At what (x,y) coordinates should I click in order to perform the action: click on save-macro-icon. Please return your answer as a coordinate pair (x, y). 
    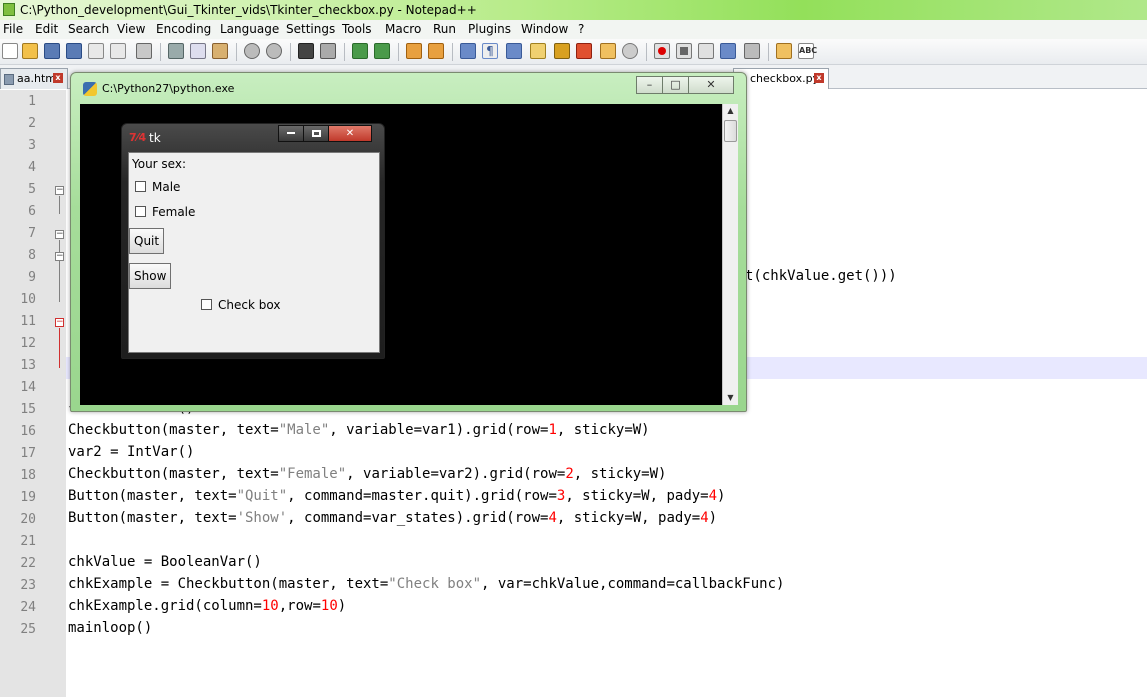
    Looking at the image, I should click on (752, 51).